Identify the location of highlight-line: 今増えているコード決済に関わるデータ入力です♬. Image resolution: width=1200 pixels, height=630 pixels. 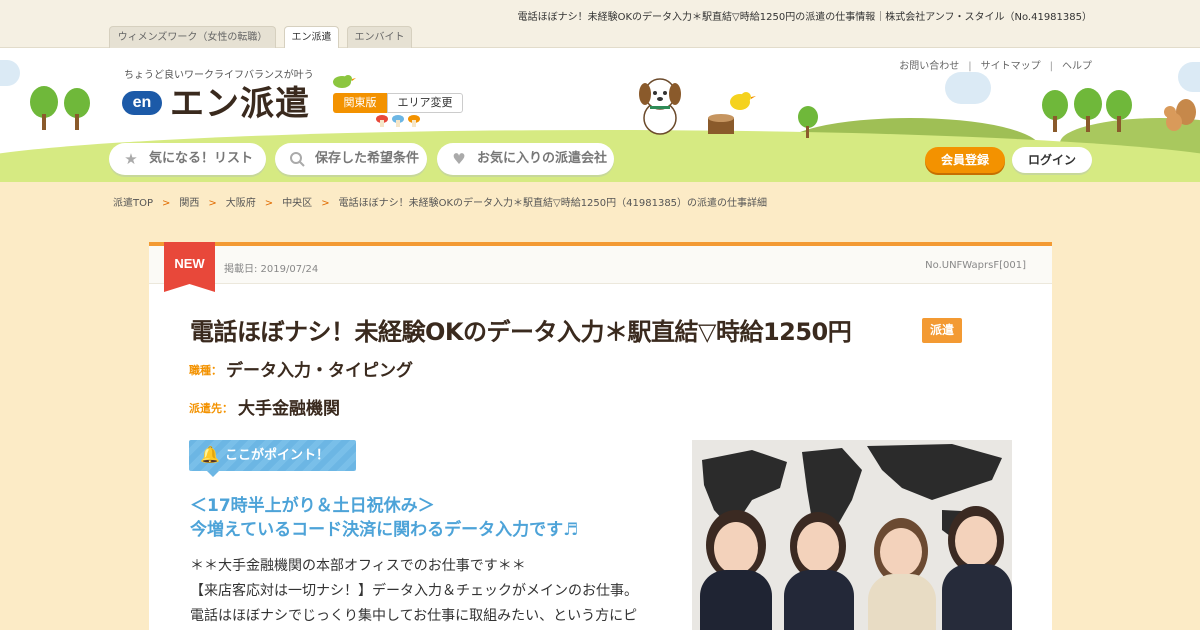
(384, 530).